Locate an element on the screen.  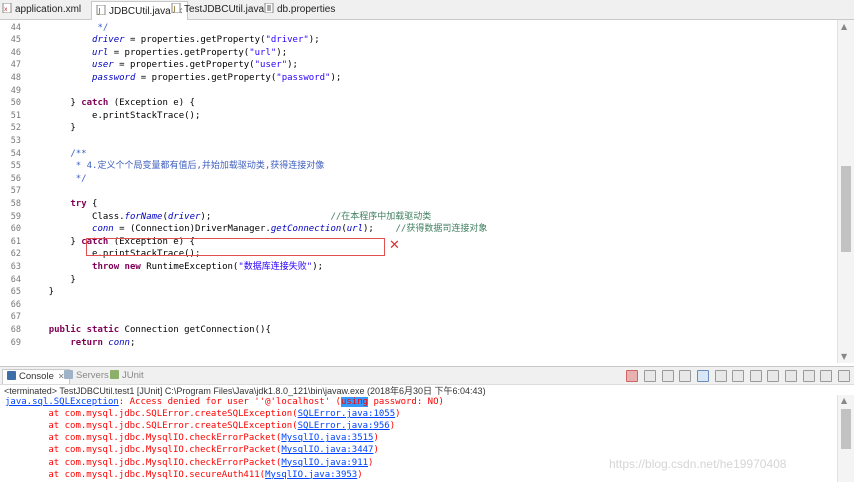
code-text: } catch (Exception e) { is located at coordinates (111, 103).